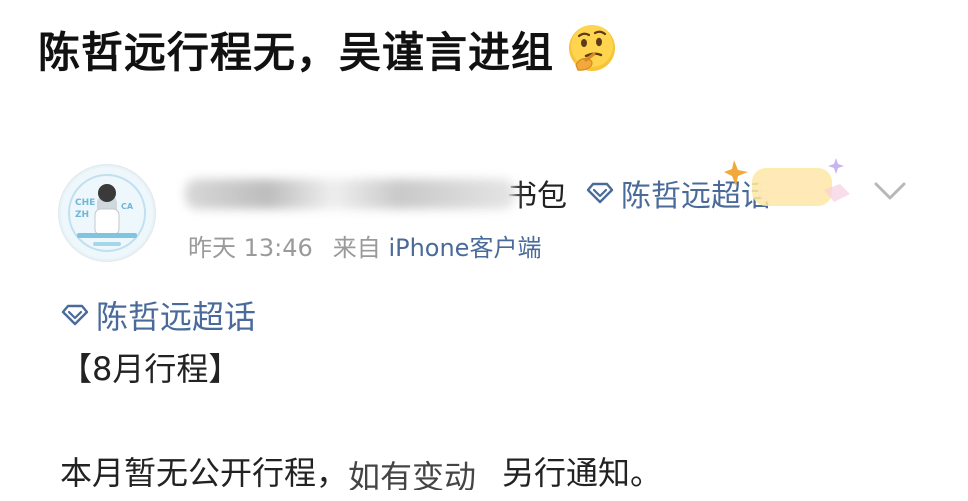 The image size is (968, 501). What do you see at coordinates (150, 369) in the screenshot?
I see `content-schedule-title: 【8月行程】` at bounding box center [150, 369].